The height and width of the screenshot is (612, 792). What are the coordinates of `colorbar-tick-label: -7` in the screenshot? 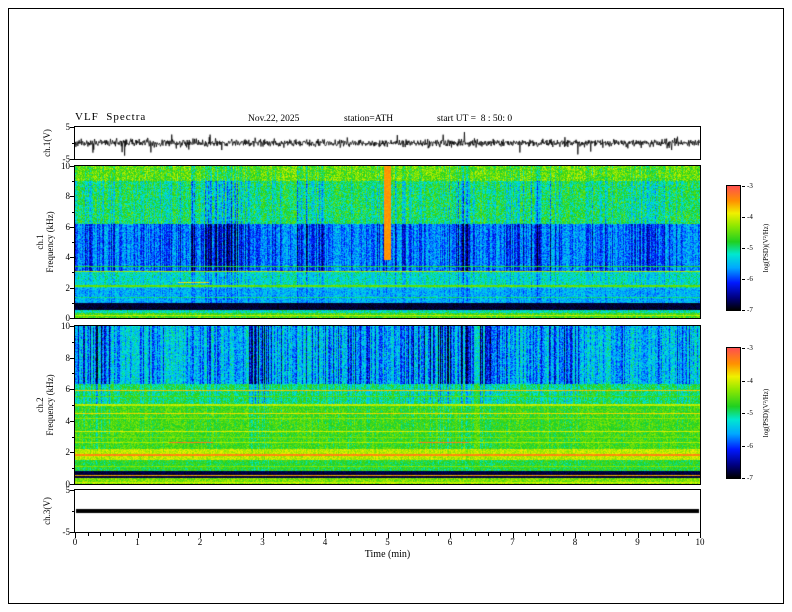 It's located at (750, 310).